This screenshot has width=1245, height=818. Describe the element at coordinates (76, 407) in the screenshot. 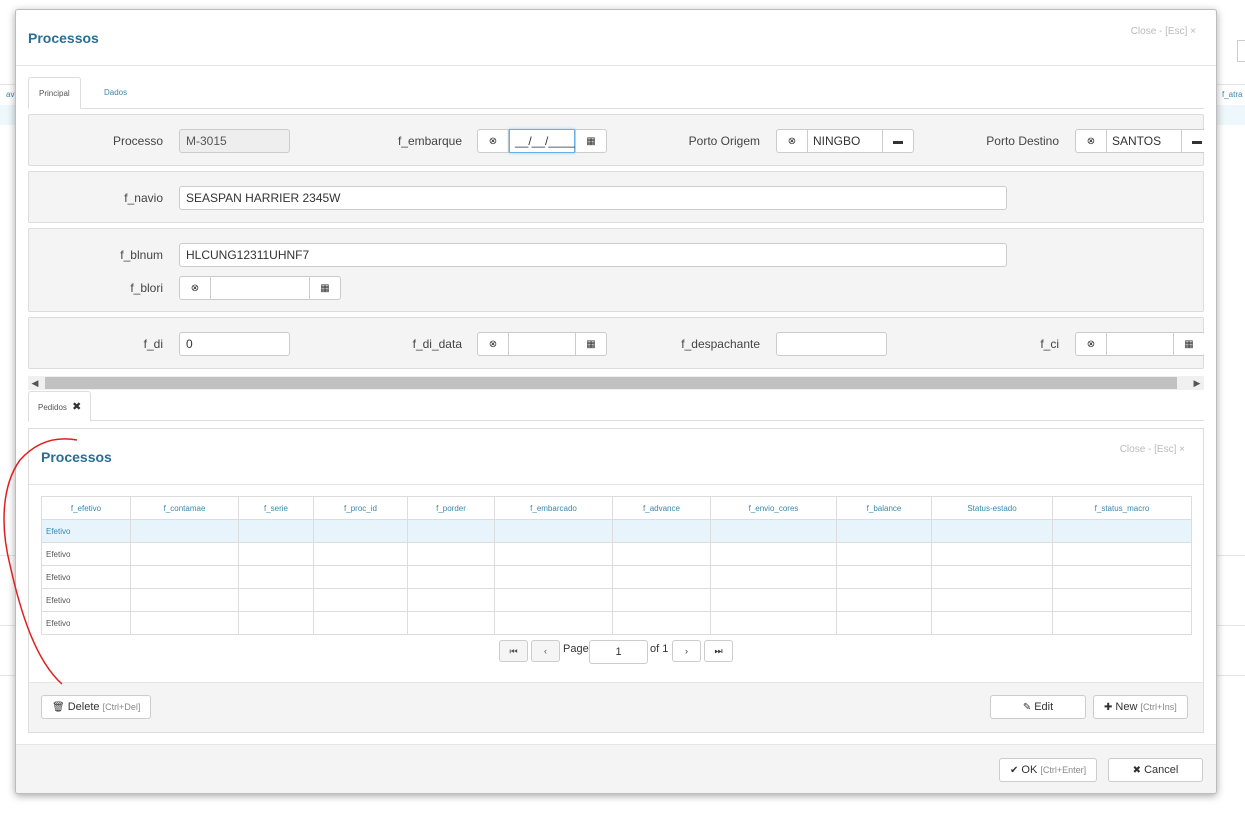

I see `close-x-icon: ✖` at that location.